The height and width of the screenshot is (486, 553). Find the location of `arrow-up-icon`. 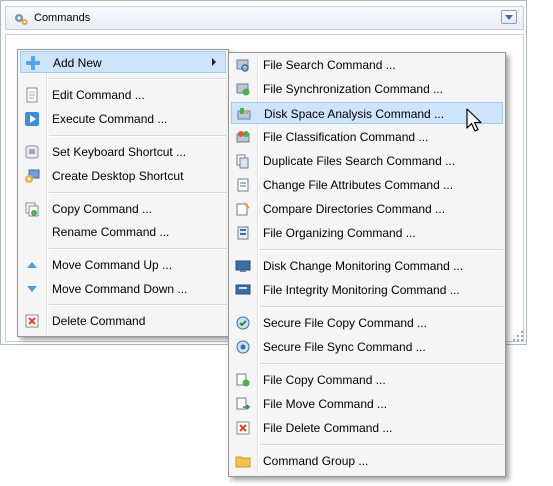

arrow-up-icon is located at coordinates (32, 265).